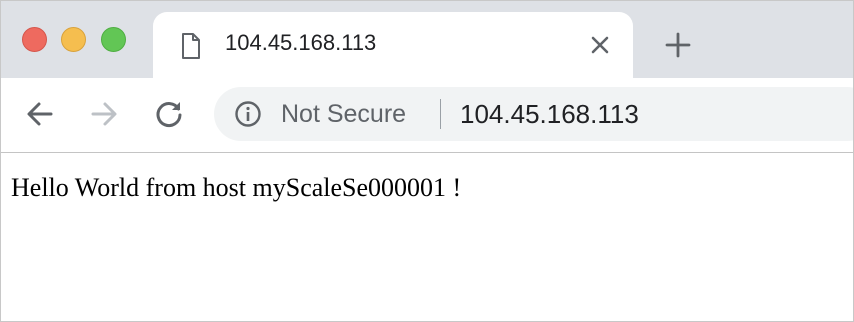 This screenshot has height=322, width=854. What do you see at coordinates (393, 45) in the screenshot?
I see `active-tab: 104.45.168.113` at bounding box center [393, 45].